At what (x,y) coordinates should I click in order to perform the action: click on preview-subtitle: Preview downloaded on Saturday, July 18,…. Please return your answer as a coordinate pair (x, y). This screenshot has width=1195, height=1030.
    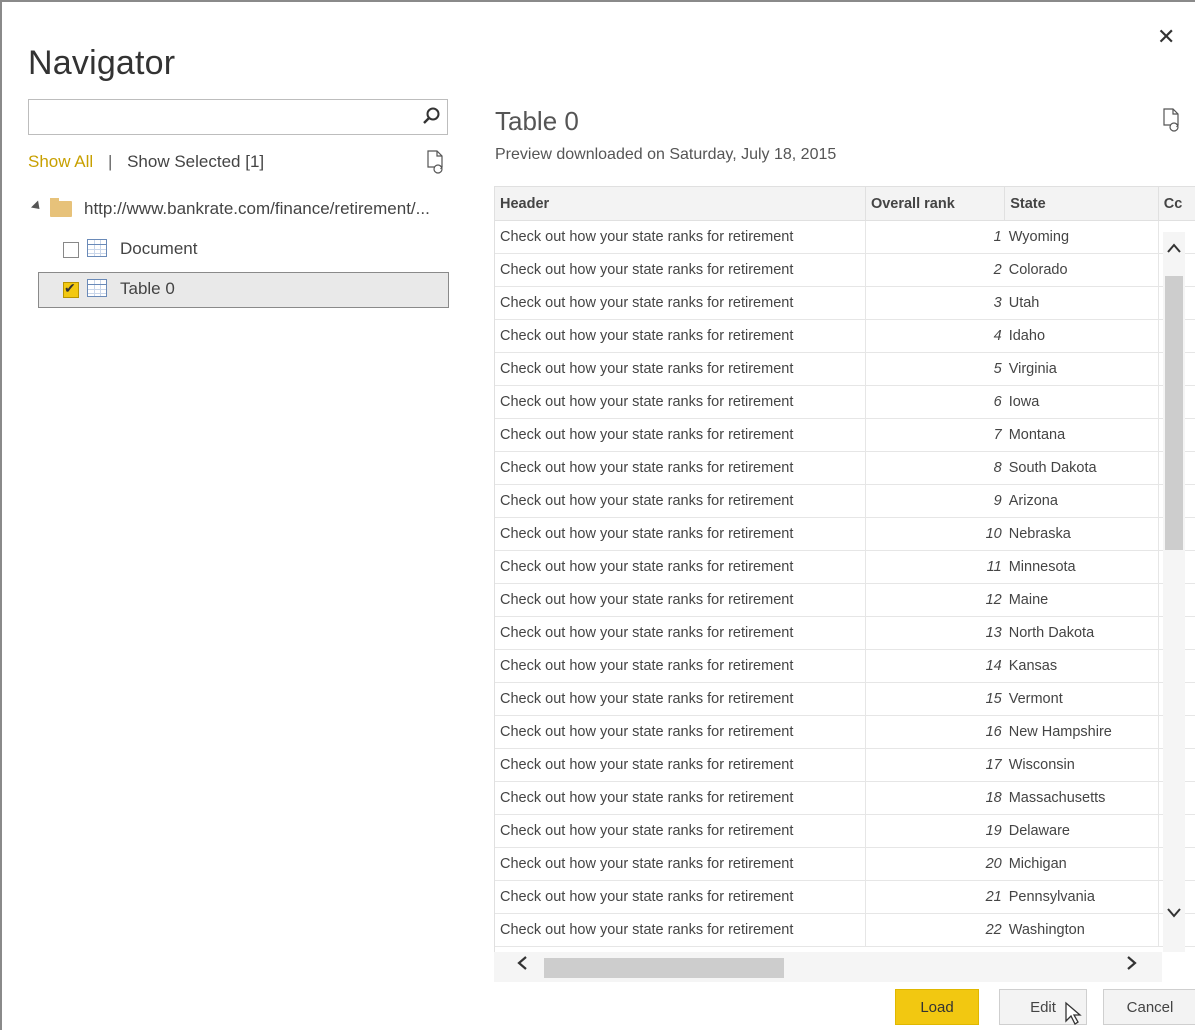
    Looking at the image, I should click on (666, 154).